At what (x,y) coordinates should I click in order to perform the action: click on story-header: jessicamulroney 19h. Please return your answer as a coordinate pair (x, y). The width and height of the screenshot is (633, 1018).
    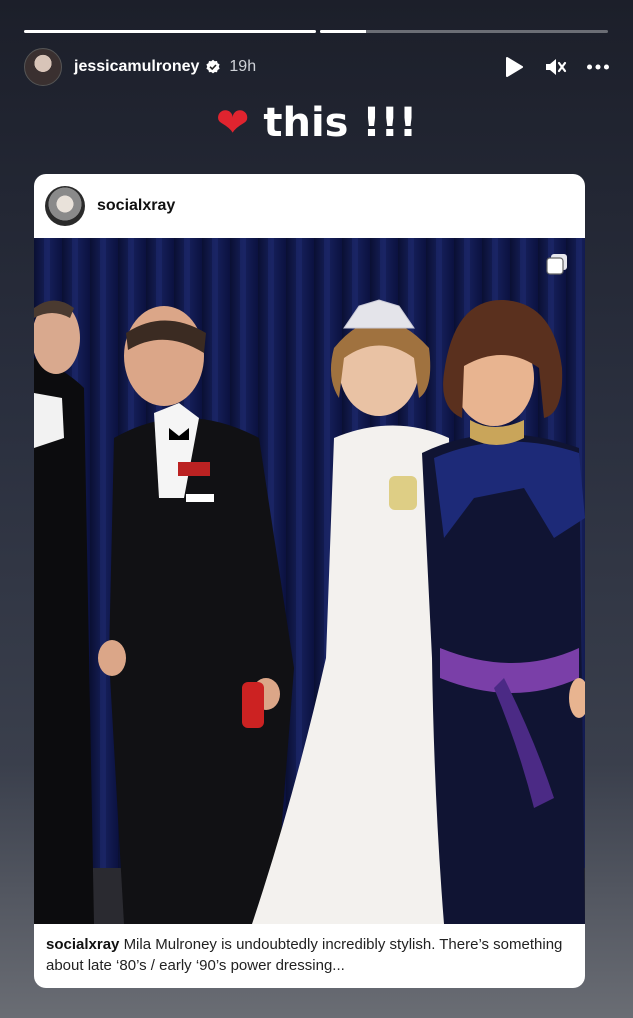
    Looking at the image, I should click on (316, 67).